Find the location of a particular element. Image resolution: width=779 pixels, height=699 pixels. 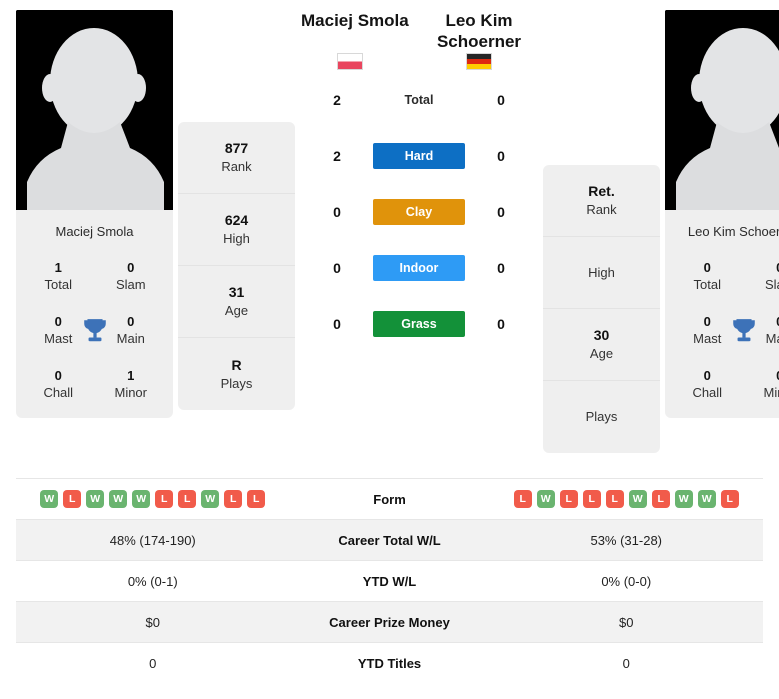

left-stat-rank-value: 877 is located at coordinates (236, 148).